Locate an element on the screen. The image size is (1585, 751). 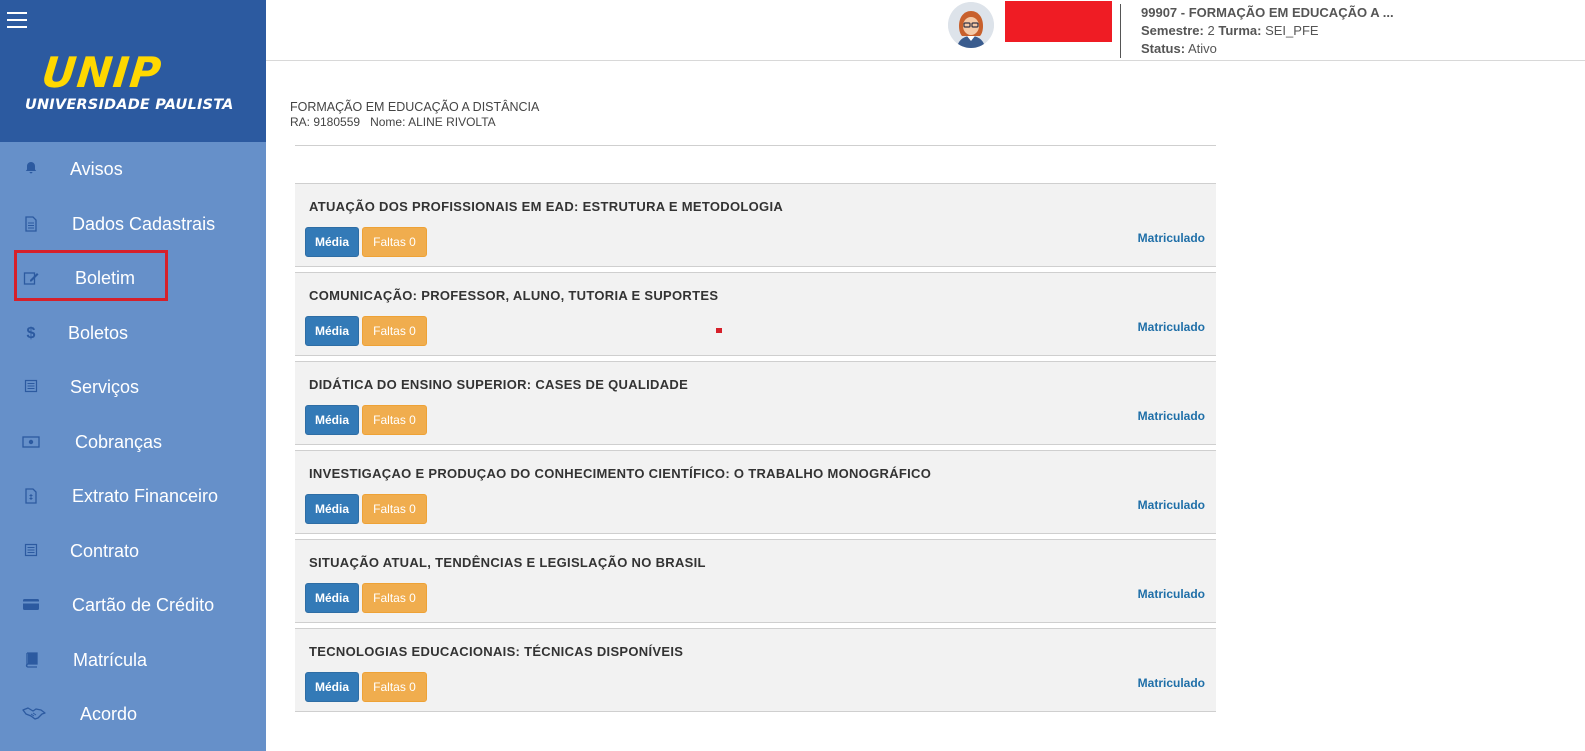
sidebar-item-extrato-financeiro: Extrato Financeiro is located at coordinates (133, 496).